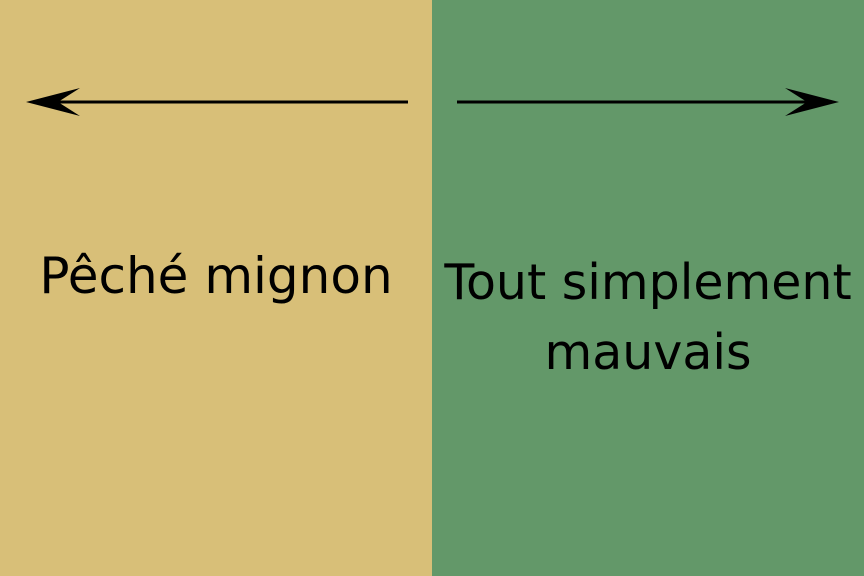 This screenshot has width=864, height=576. I want to click on right-arrow-icon, so click(648, 102).